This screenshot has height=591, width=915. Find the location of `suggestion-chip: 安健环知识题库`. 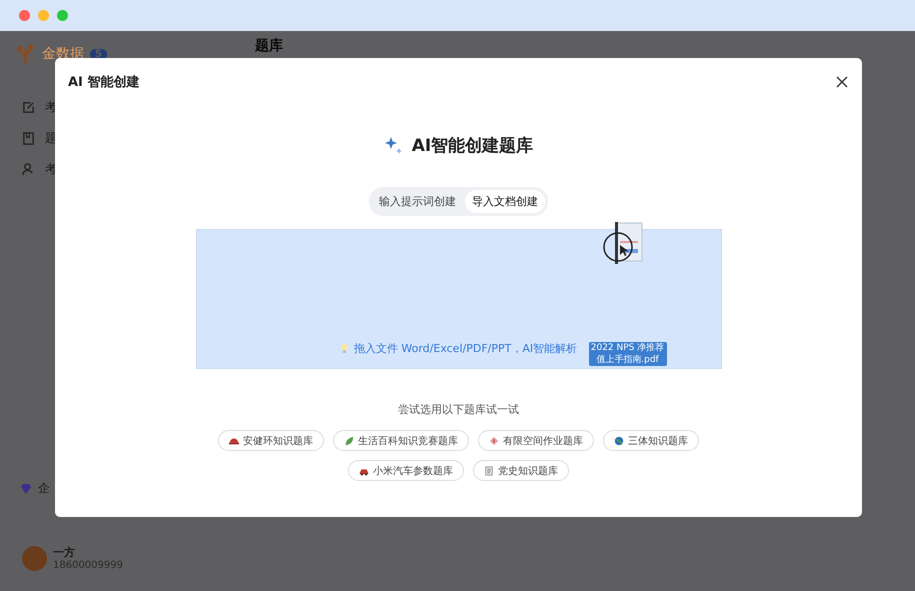

suggestion-chip: 安健环知识题库 is located at coordinates (271, 440).